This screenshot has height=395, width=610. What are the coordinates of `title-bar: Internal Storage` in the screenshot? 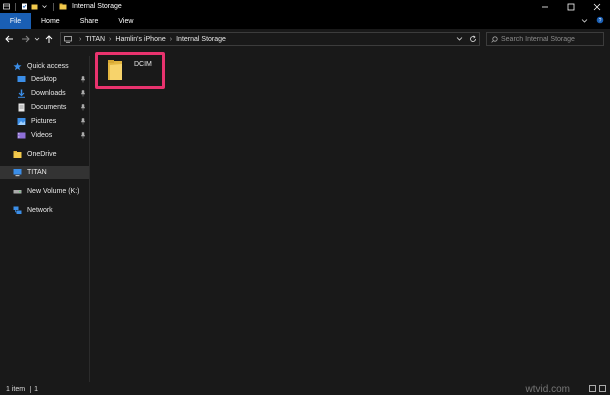 It's located at (305, 6).